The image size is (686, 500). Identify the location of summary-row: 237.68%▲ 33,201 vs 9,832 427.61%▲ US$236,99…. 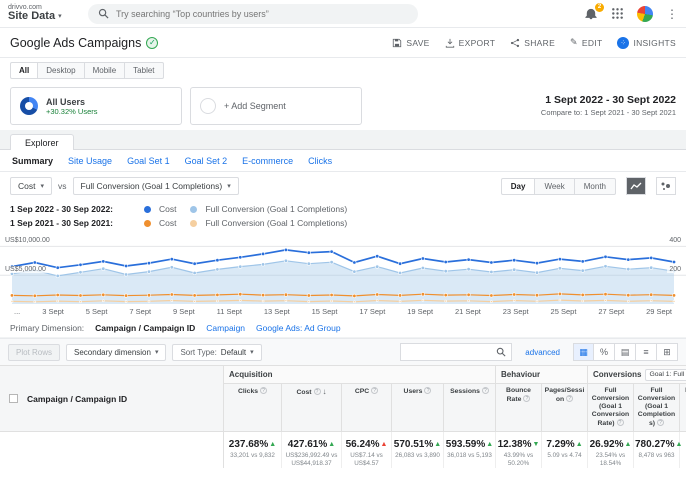
(343, 450).